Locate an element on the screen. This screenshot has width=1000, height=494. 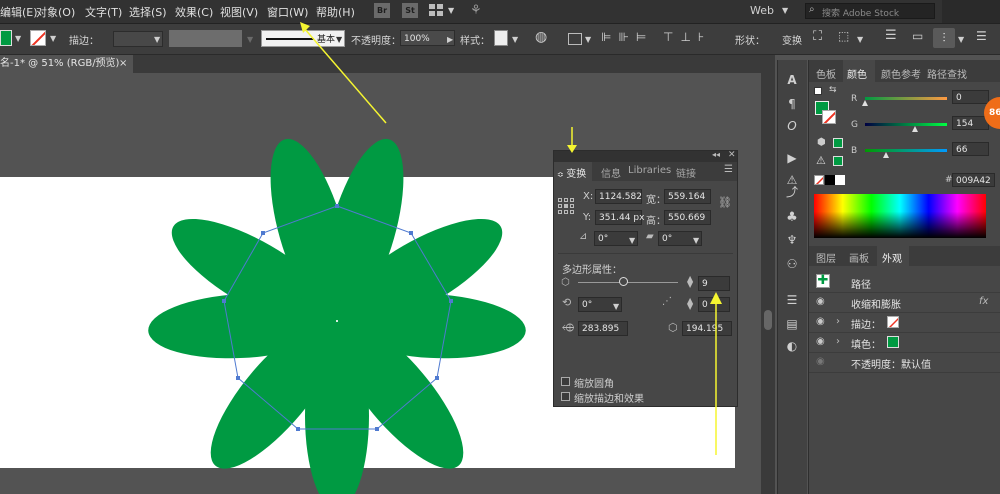
symbols-icon: ♣ is located at coordinates (792, 218).